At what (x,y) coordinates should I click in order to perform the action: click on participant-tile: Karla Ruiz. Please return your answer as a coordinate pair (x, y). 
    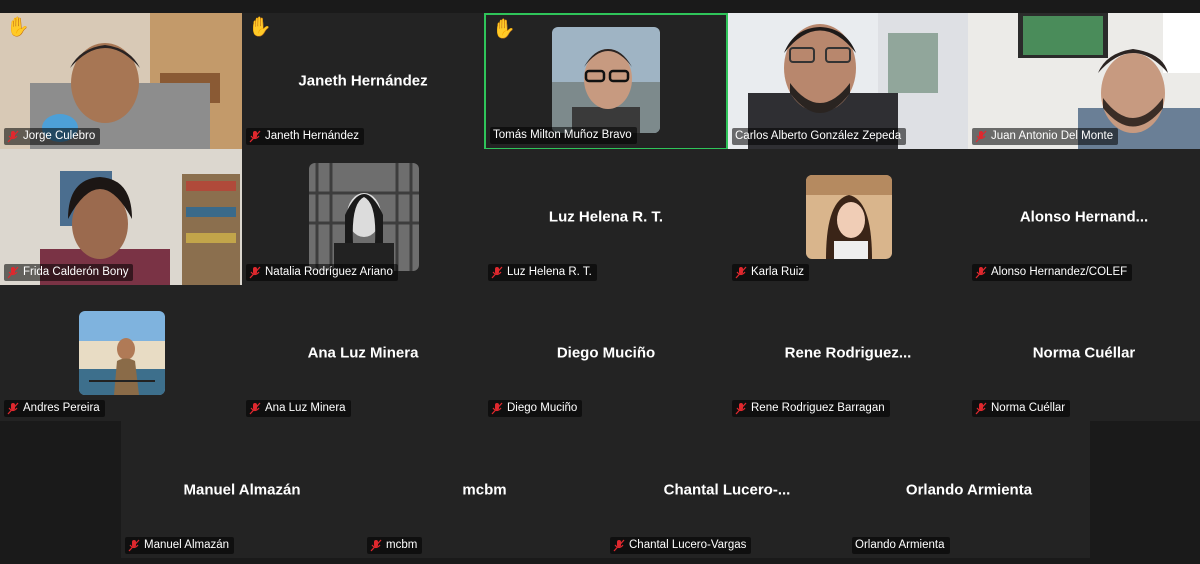
    Looking at the image, I should click on (848, 217).